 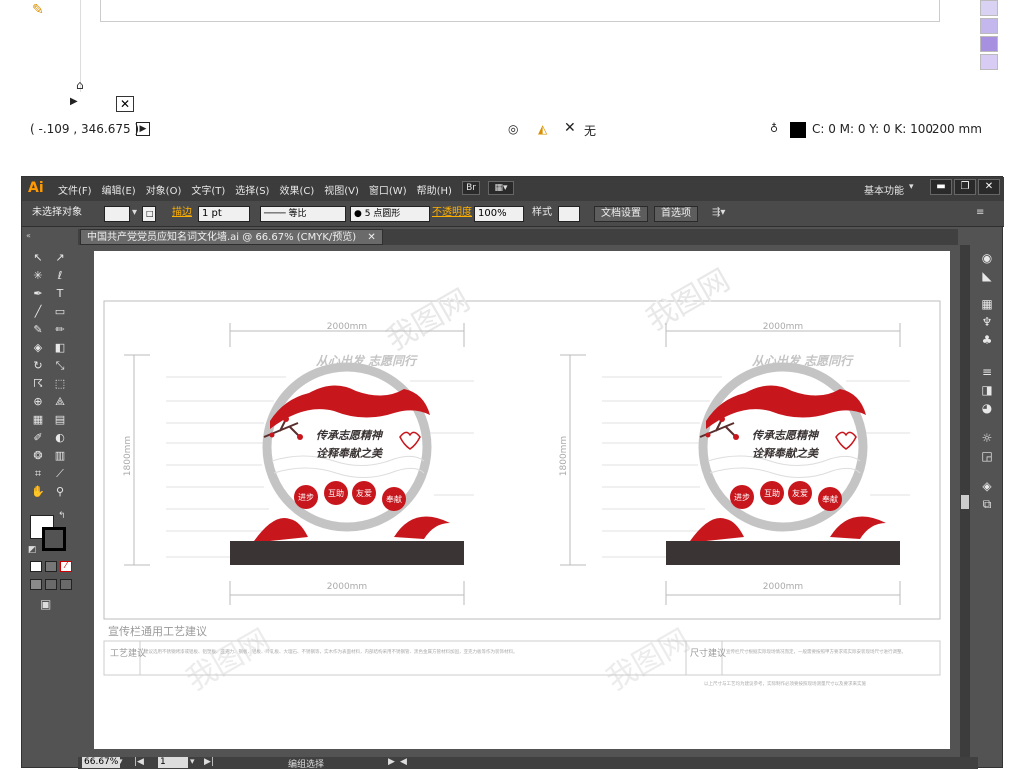 I want to click on arrange-documents-icon: ▦▾, so click(x=501, y=188).